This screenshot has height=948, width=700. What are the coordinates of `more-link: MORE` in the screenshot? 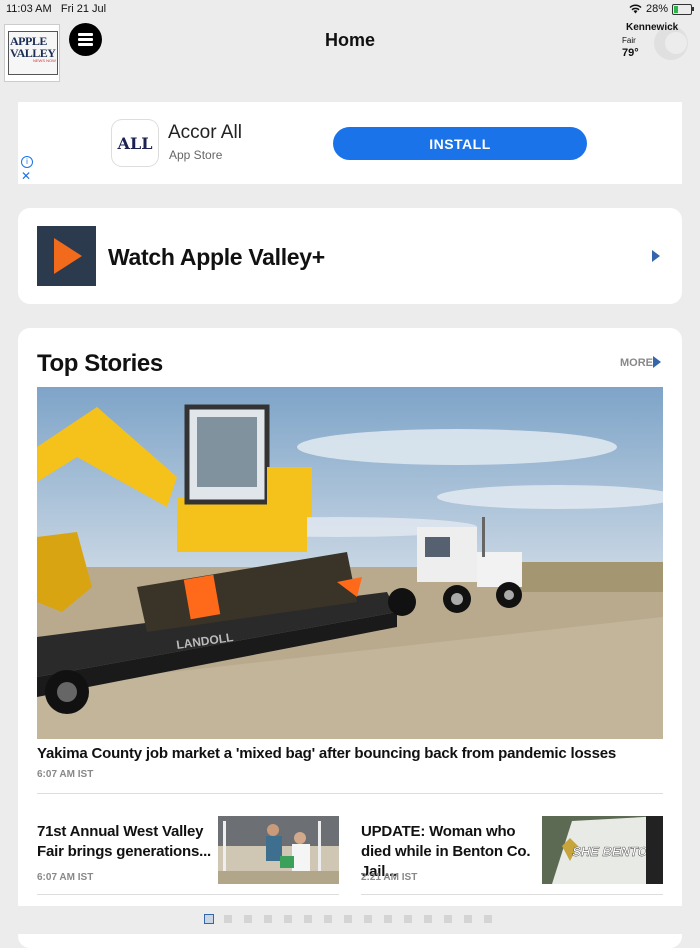 It's located at (636, 363).